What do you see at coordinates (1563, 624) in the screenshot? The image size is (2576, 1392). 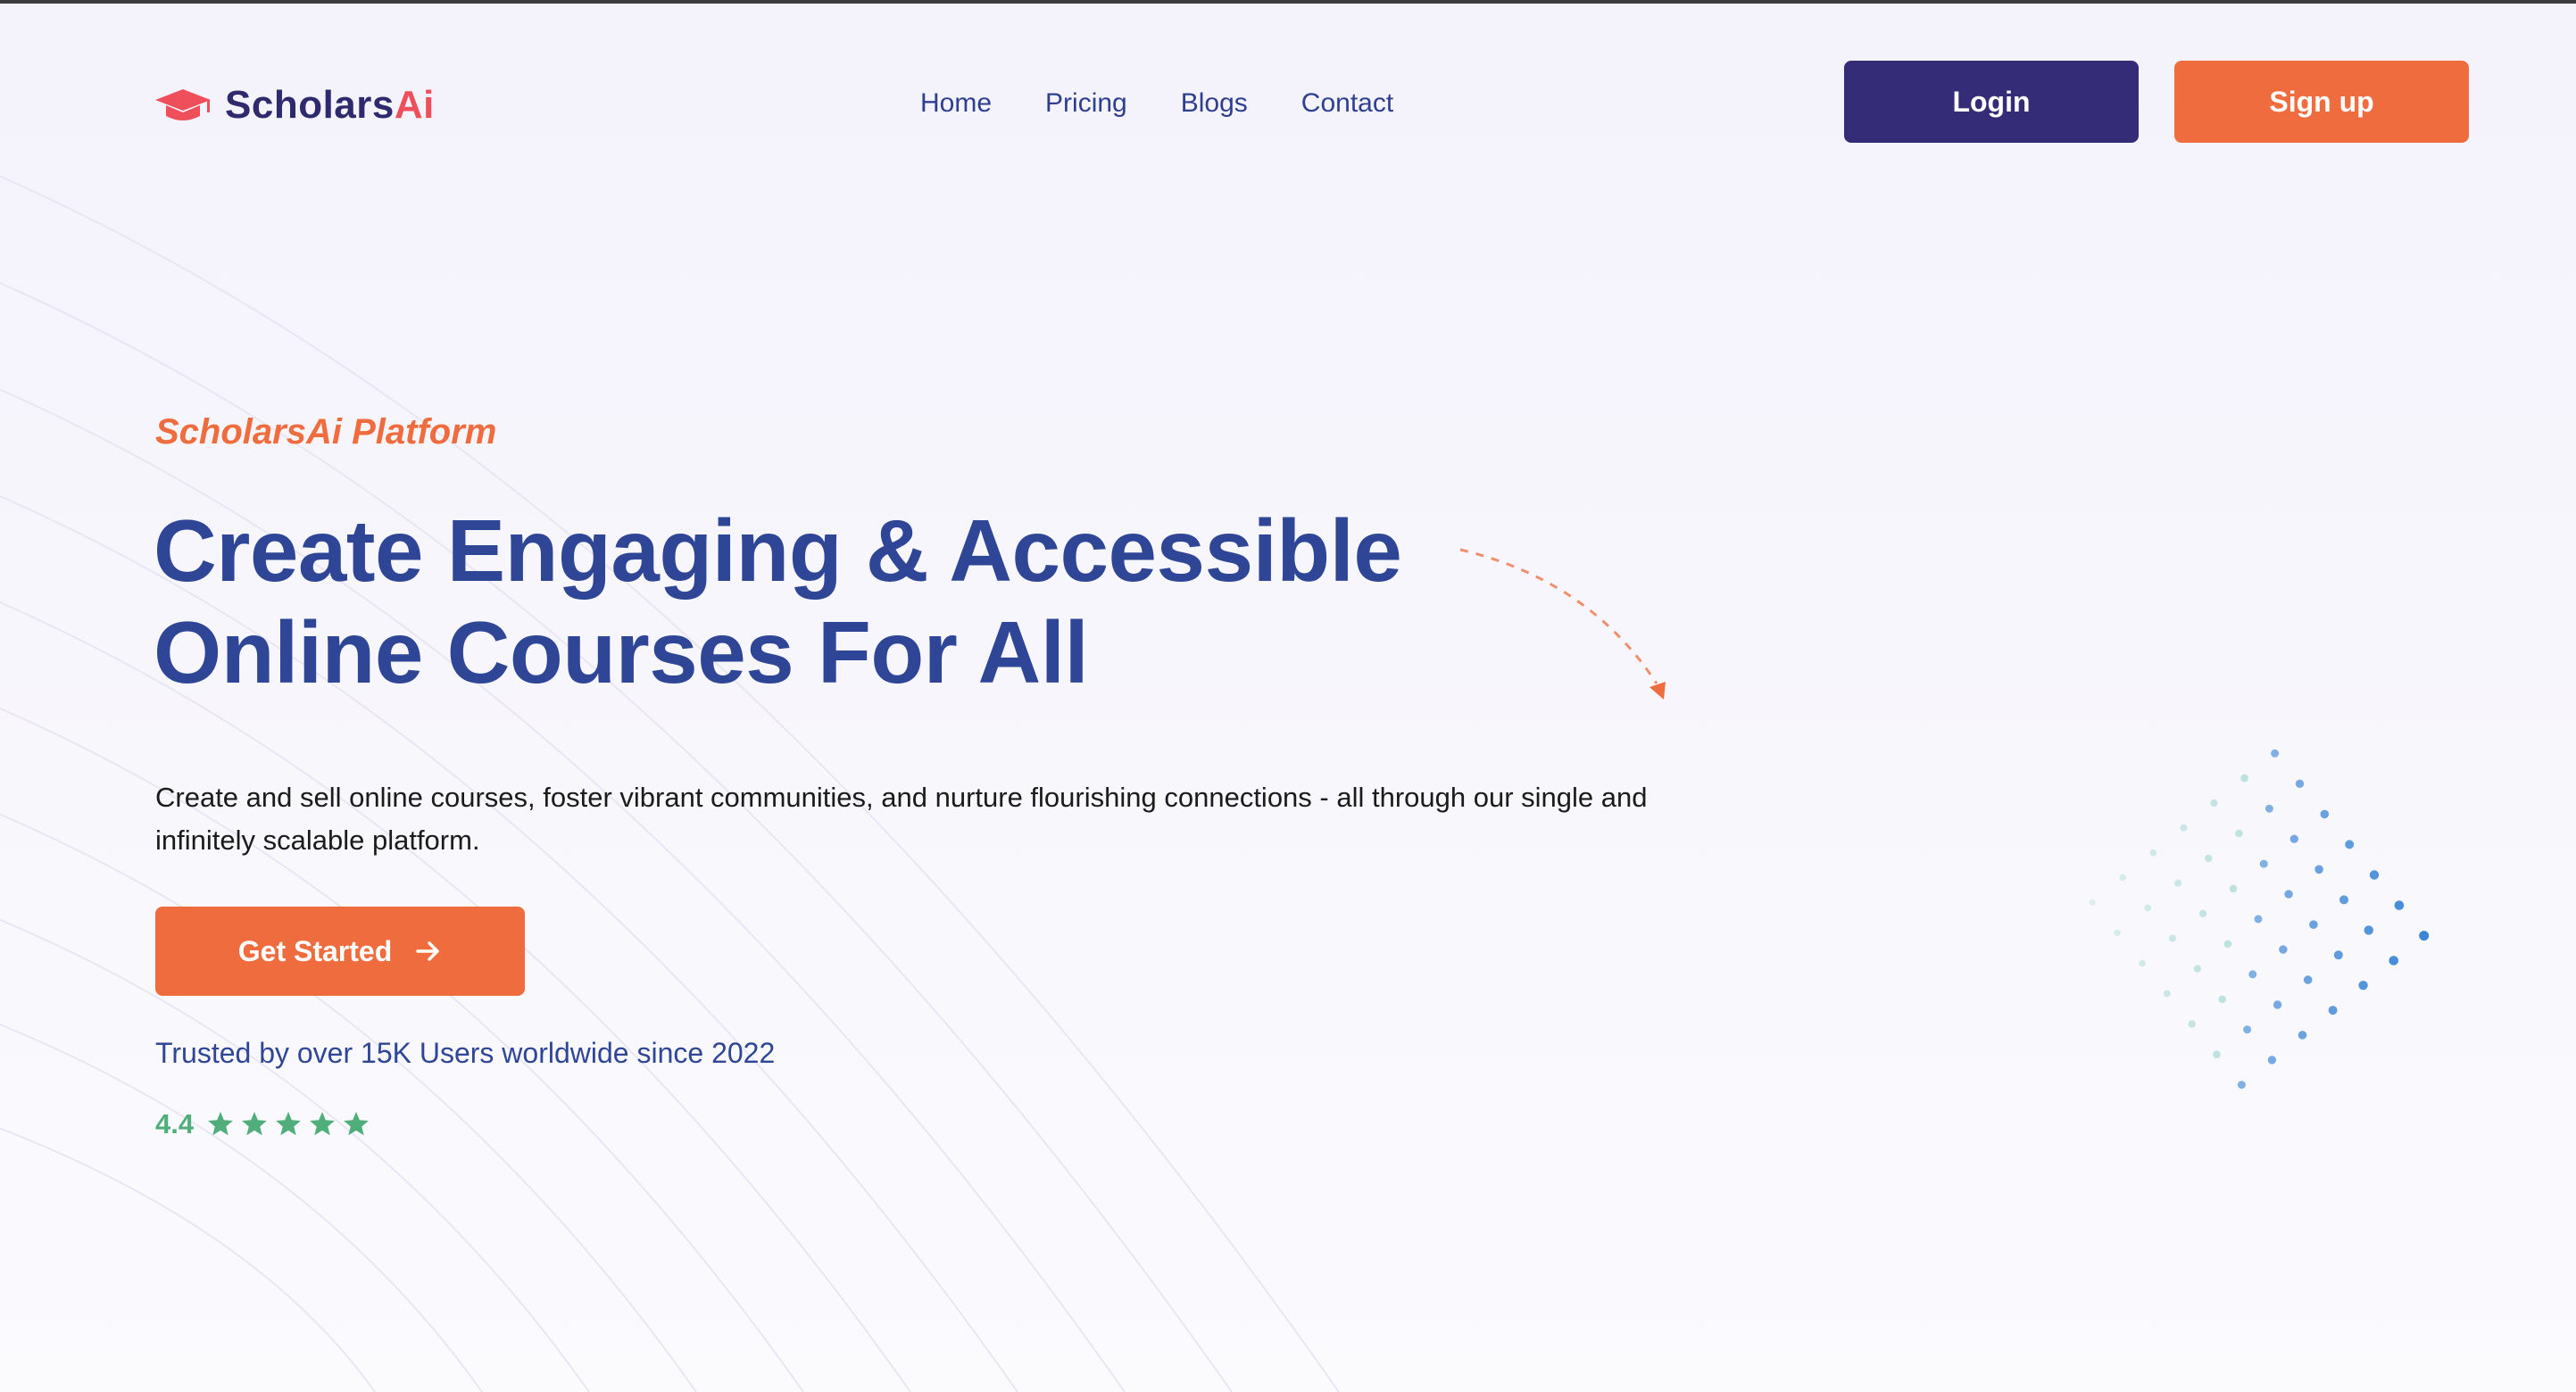 I see `decorative-curved-arrow-icon` at bounding box center [1563, 624].